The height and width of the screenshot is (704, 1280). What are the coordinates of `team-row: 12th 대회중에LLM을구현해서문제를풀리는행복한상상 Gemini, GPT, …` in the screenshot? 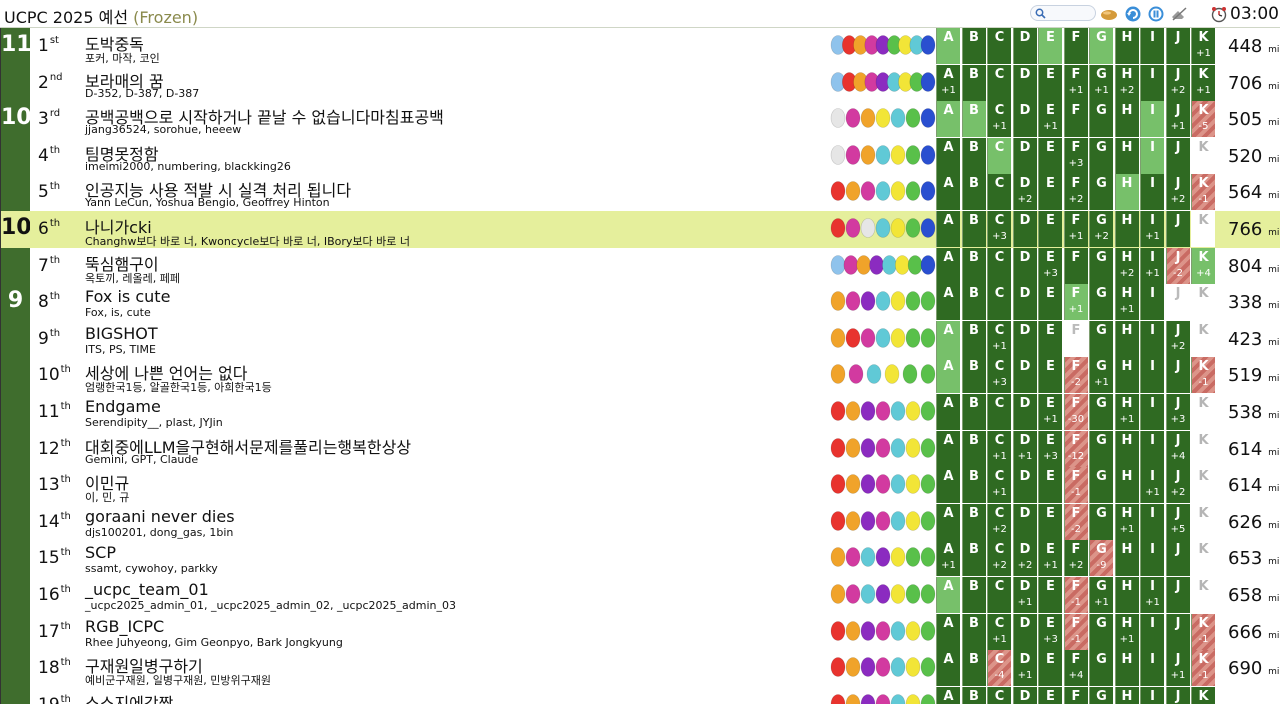 It's located at (655, 449).